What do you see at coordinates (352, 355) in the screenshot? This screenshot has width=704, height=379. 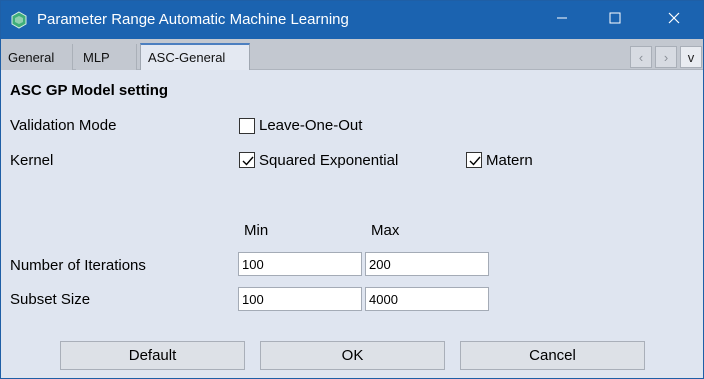 I see `ok-button: OK` at bounding box center [352, 355].